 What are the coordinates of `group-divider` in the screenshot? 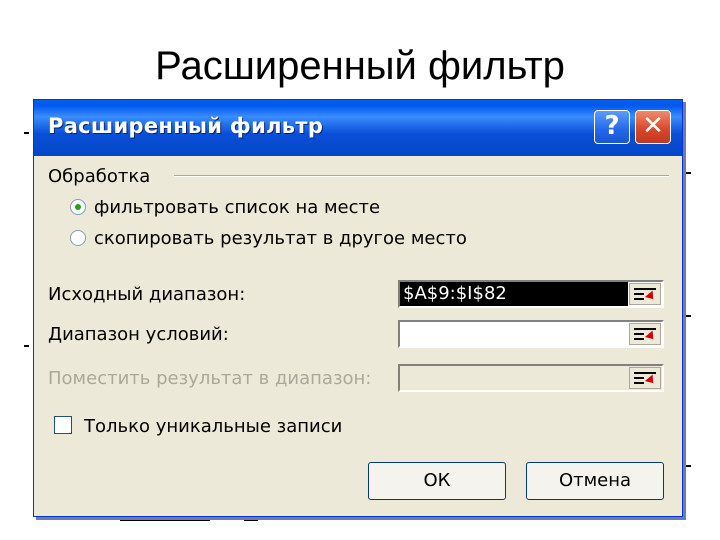 It's located at (421, 176).